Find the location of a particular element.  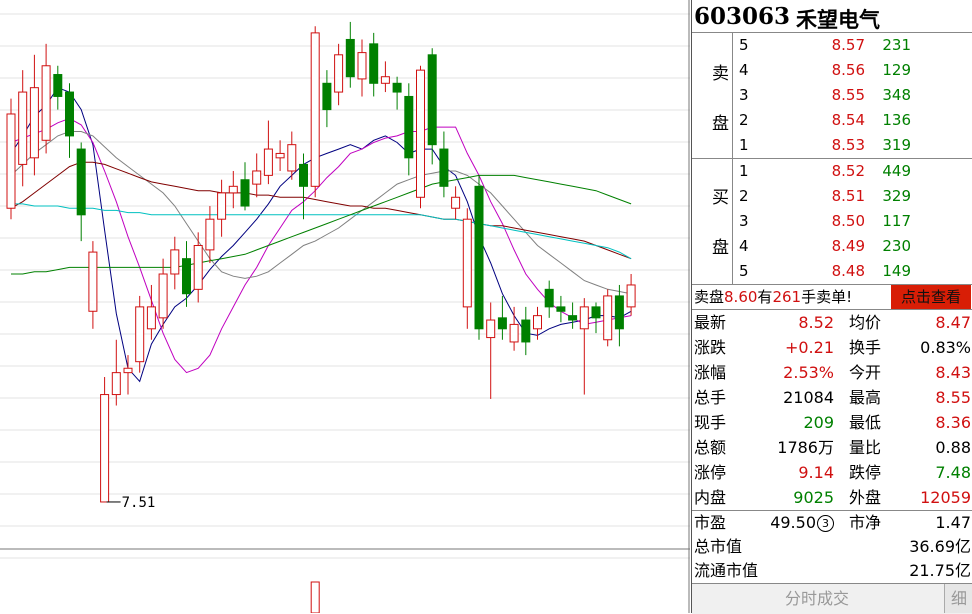

buy-row: 4 8.49 230 is located at coordinates (852, 246).